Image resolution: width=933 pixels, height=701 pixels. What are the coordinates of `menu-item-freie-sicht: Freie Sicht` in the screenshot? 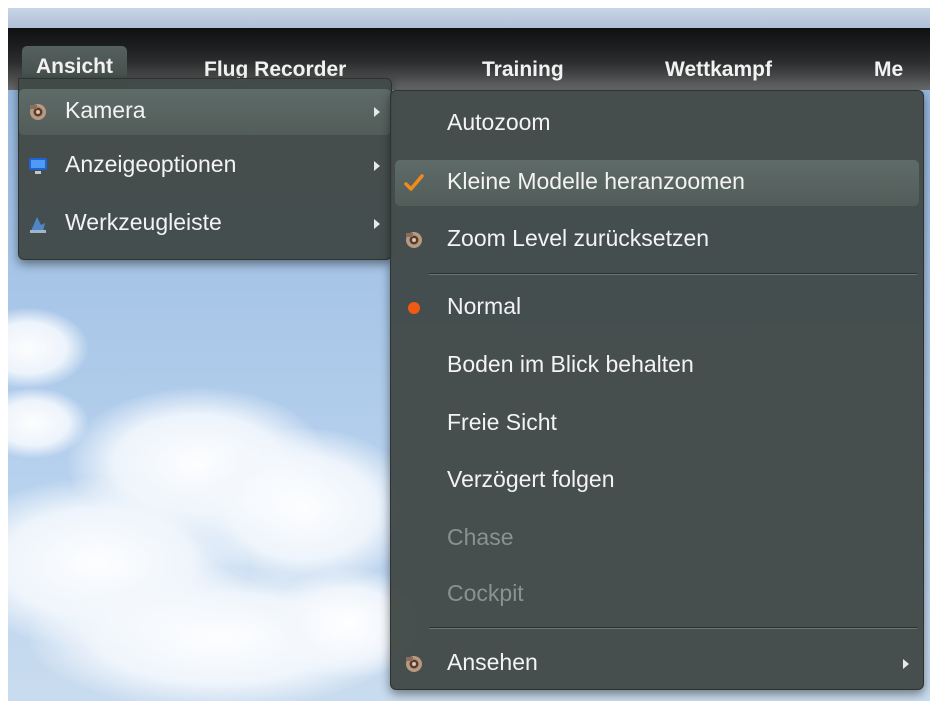 It's located at (657, 424).